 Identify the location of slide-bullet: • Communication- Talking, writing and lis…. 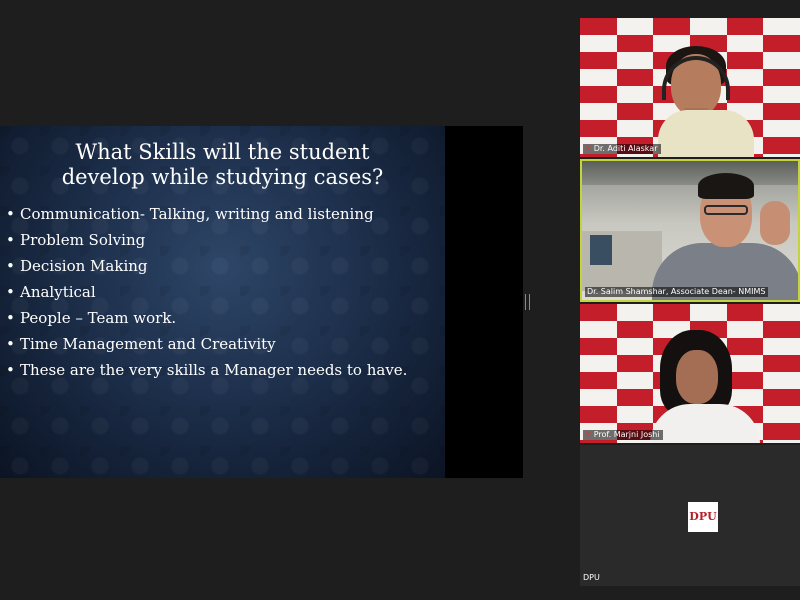
(208, 214).